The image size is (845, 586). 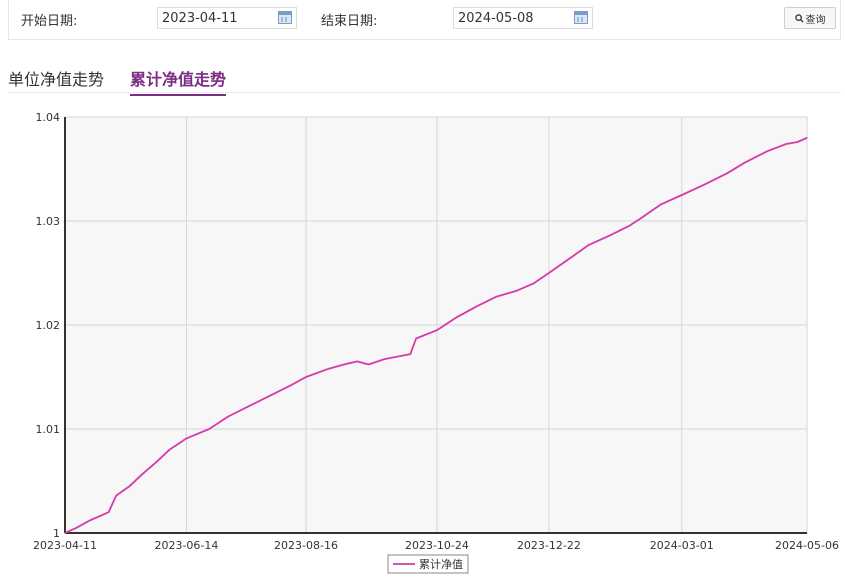 I want to click on y-tick-label: 1.02, so click(x=48, y=325).